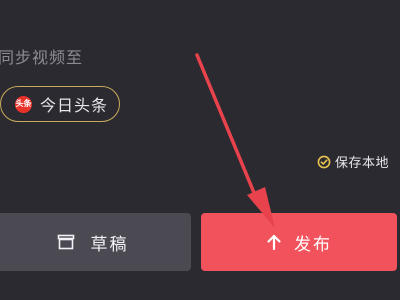 This screenshot has width=400, height=300. Describe the element at coordinates (324, 161) in the screenshot. I see `check-circle-icon` at that location.